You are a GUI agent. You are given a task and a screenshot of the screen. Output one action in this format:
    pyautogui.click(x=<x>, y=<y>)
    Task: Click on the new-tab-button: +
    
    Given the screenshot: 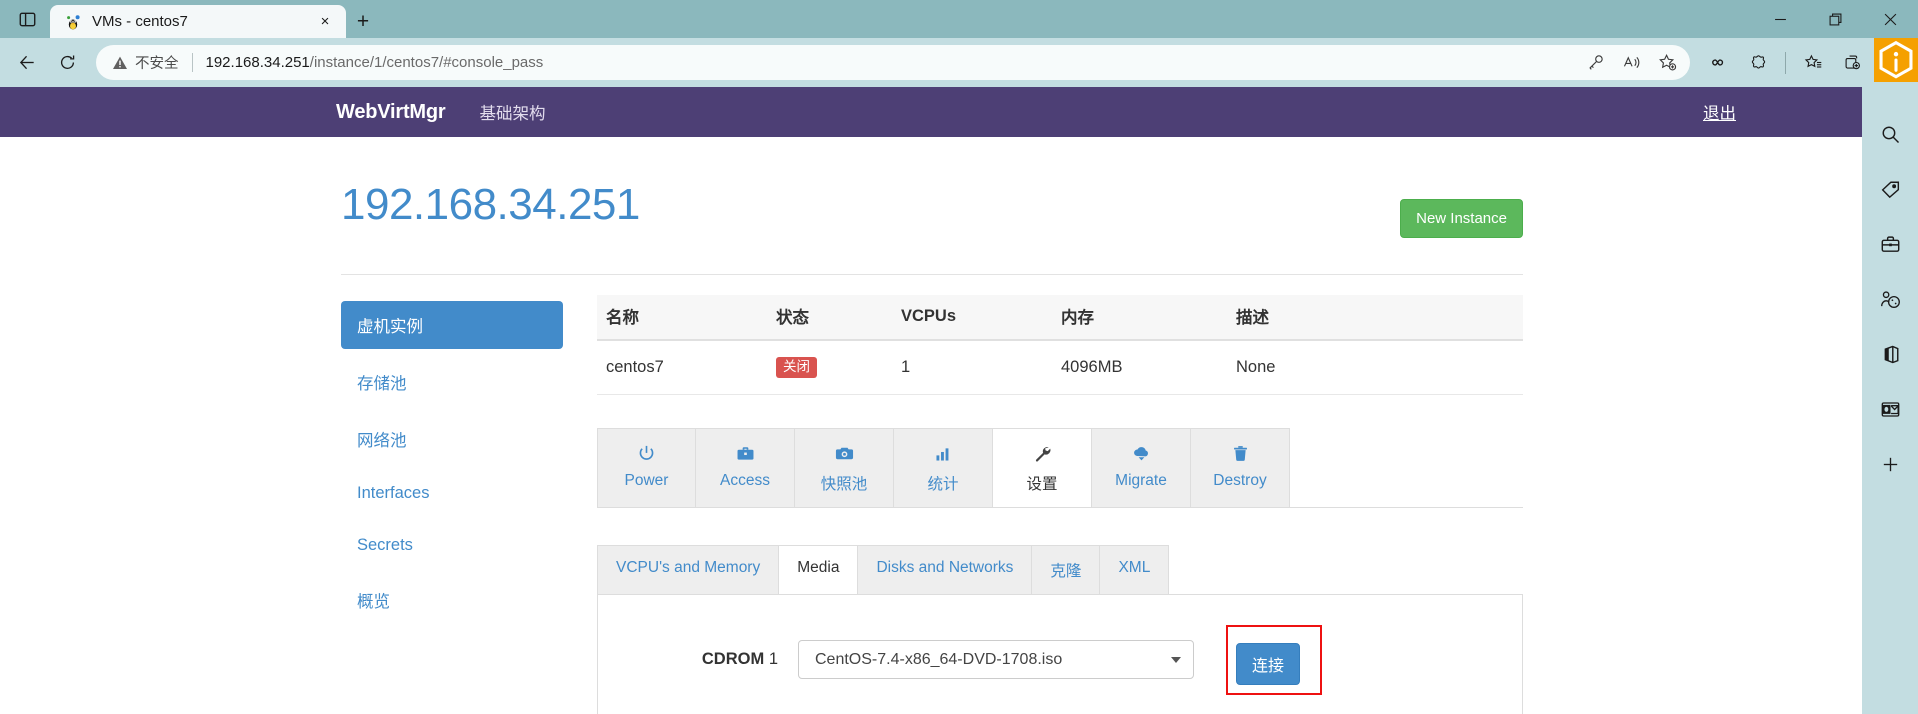 What is the action you would take?
    pyautogui.click(x=363, y=21)
    